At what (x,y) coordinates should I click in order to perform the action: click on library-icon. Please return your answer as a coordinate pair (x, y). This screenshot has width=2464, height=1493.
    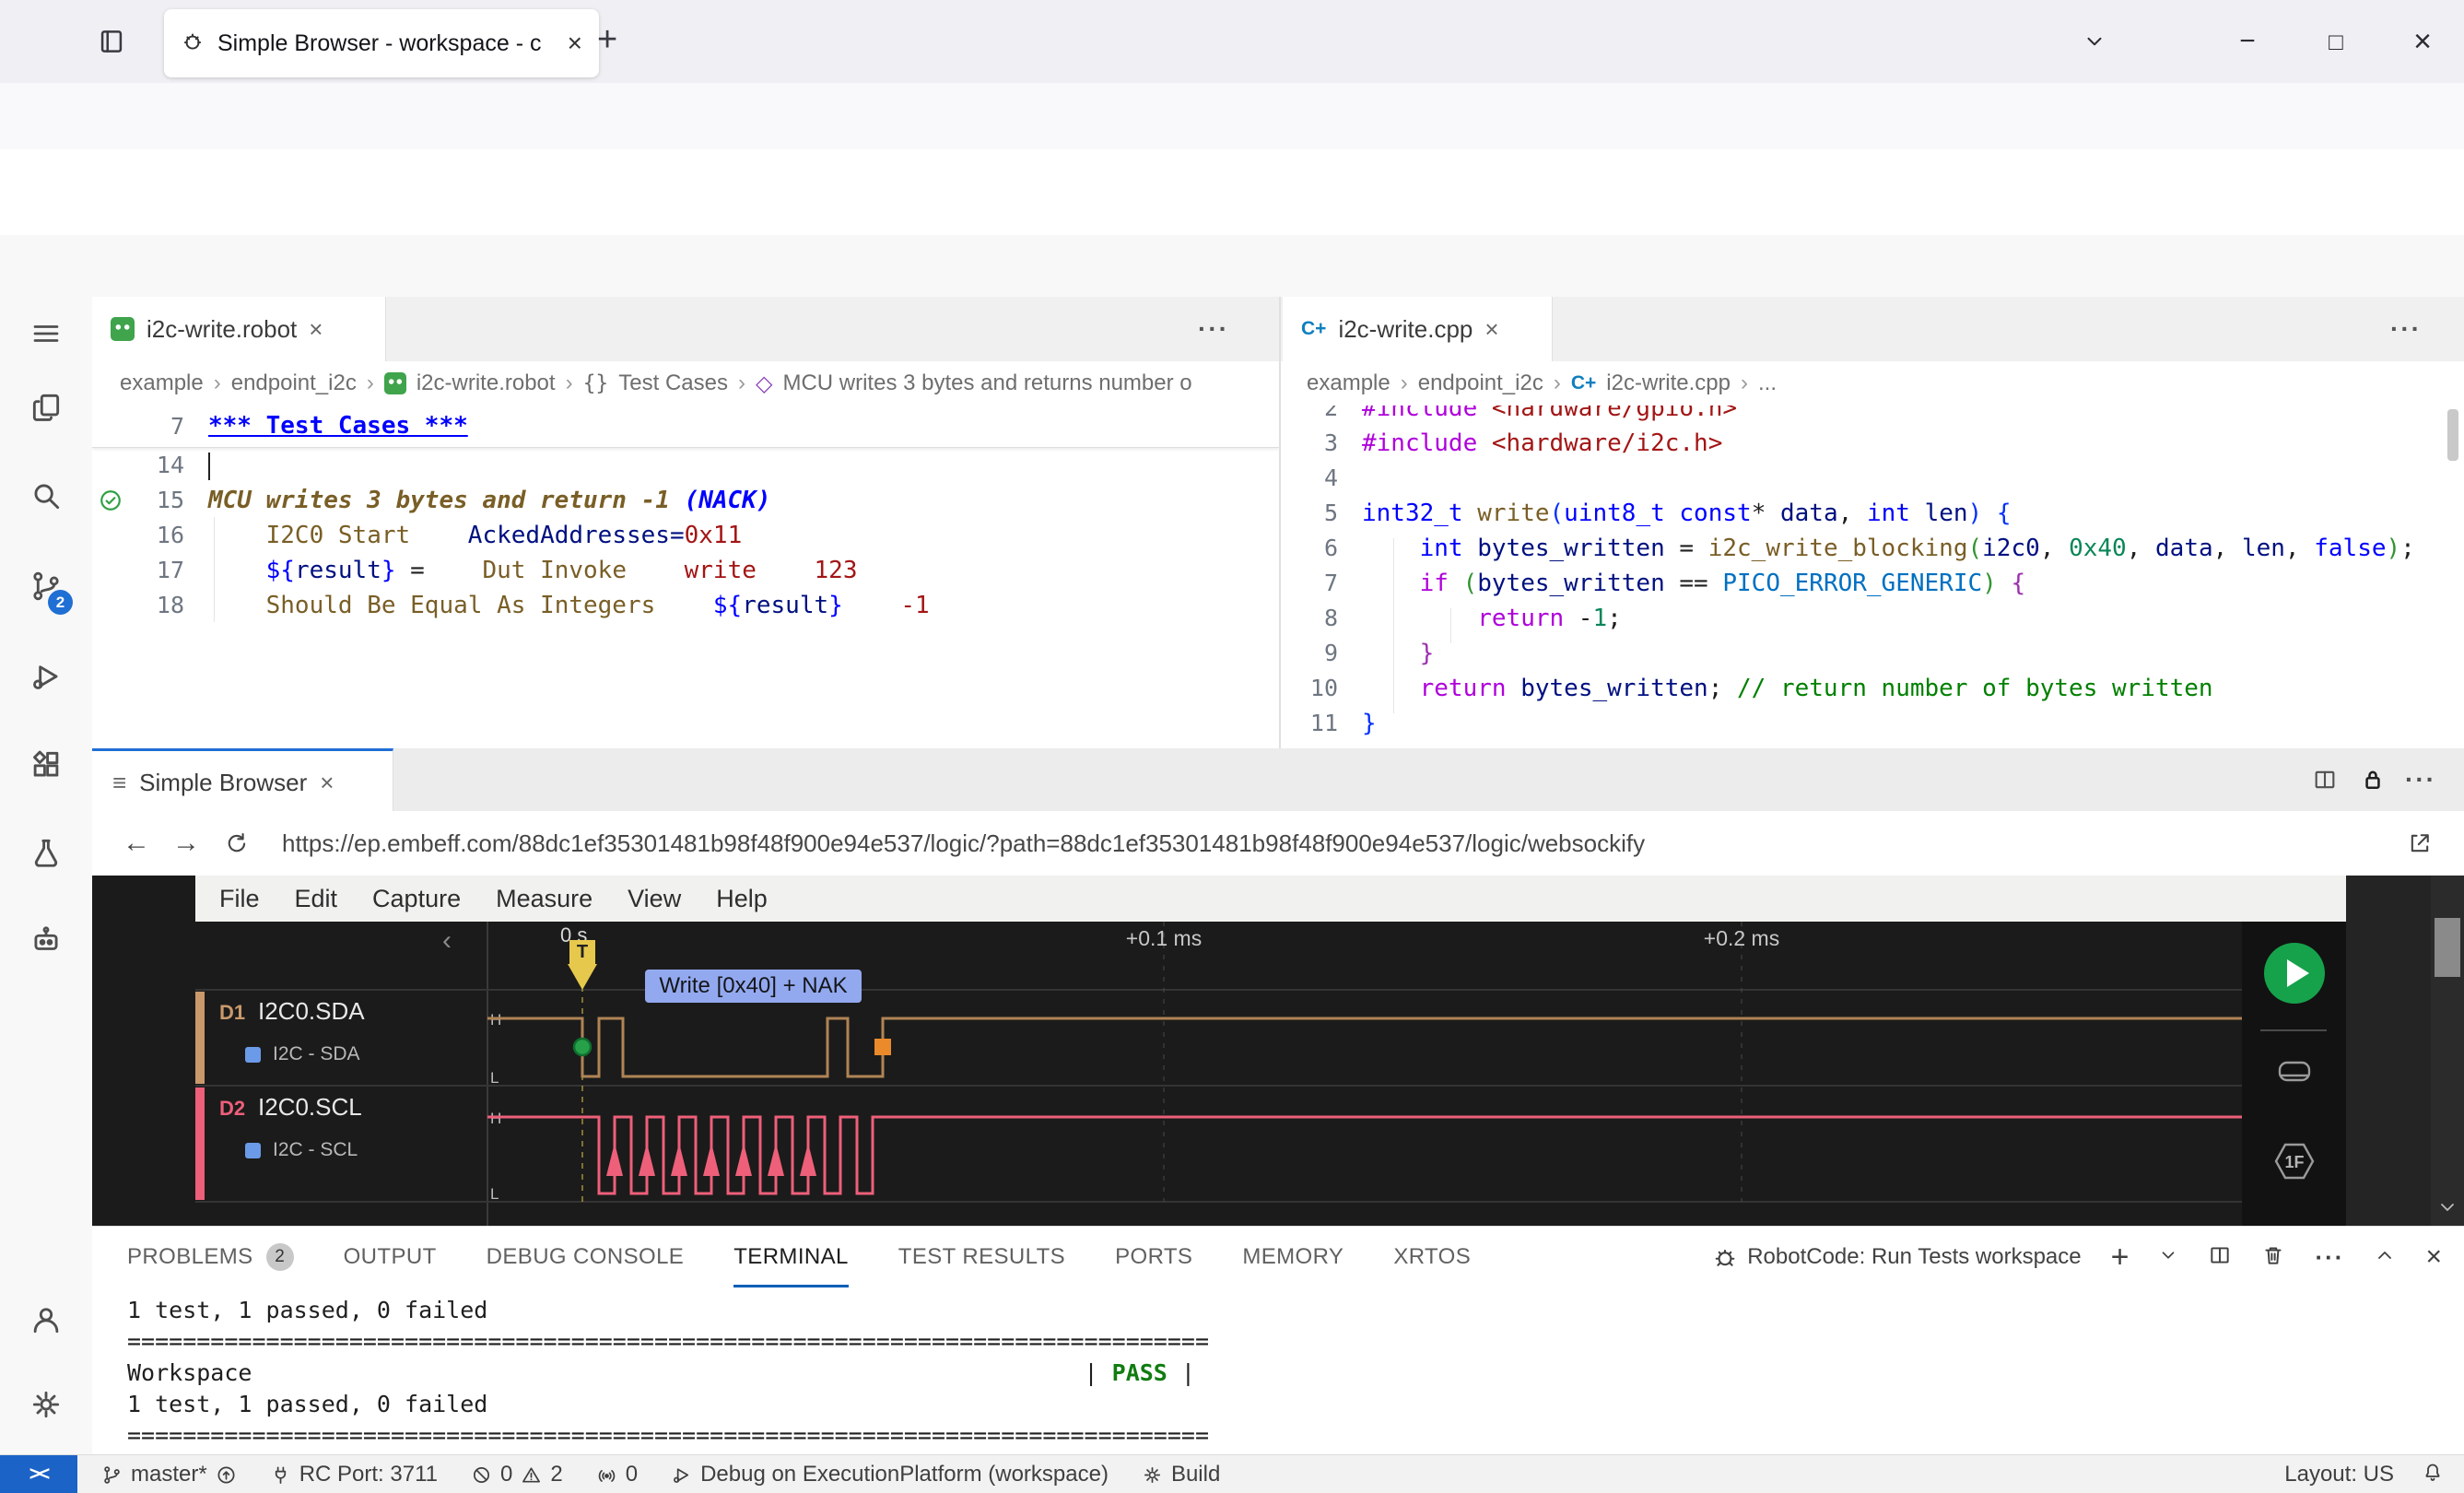
    Looking at the image, I should click on (111, 41).